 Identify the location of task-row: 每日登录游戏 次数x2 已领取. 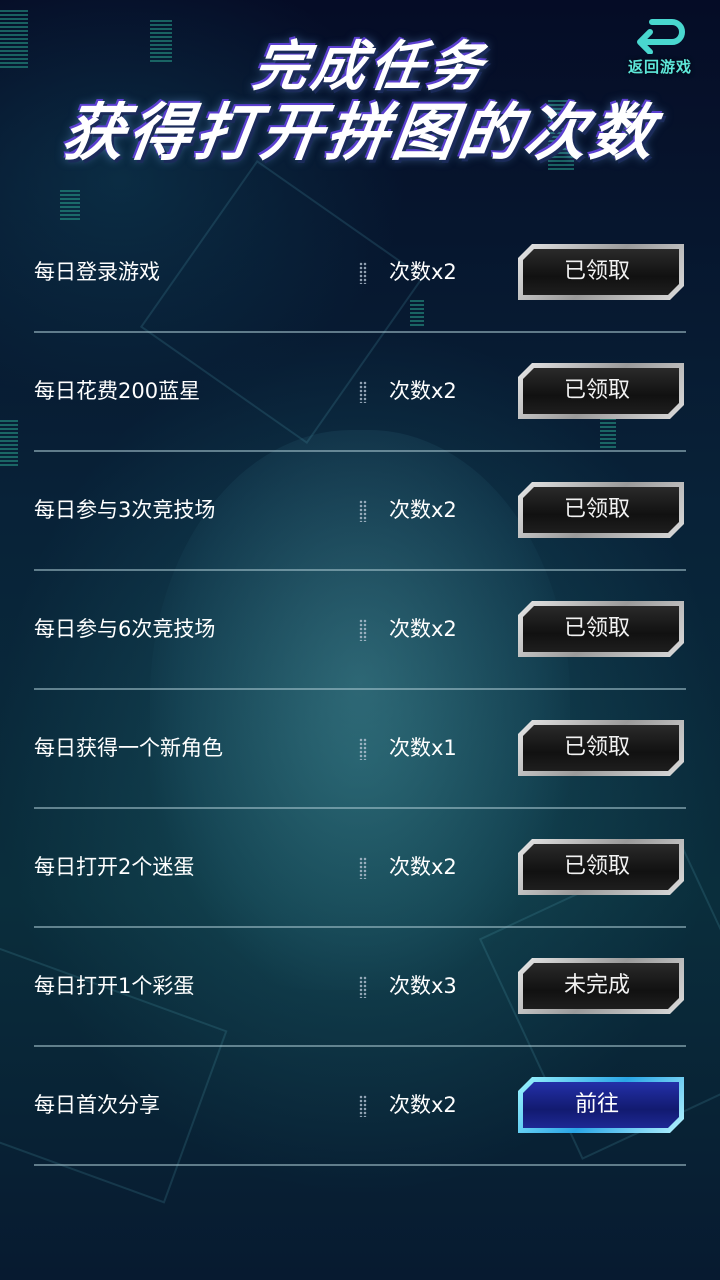
(360, 273).